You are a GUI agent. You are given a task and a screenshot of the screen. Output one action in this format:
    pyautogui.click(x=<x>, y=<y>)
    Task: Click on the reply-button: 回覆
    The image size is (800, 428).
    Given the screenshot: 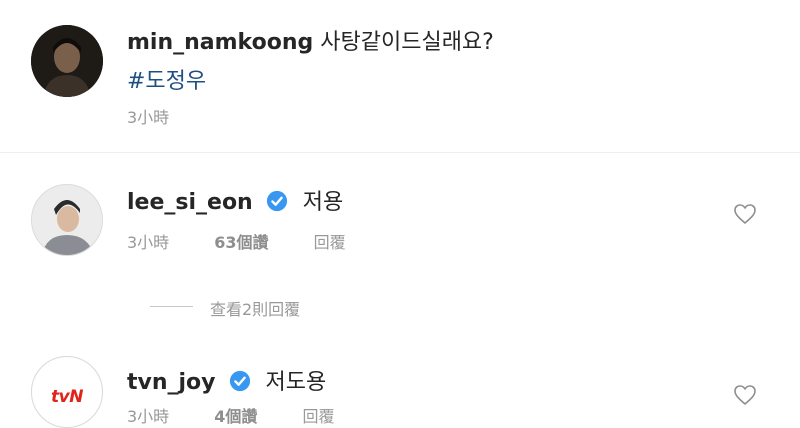 What is the action you would take?
    pyautogui.click(x=330, y=242)
    